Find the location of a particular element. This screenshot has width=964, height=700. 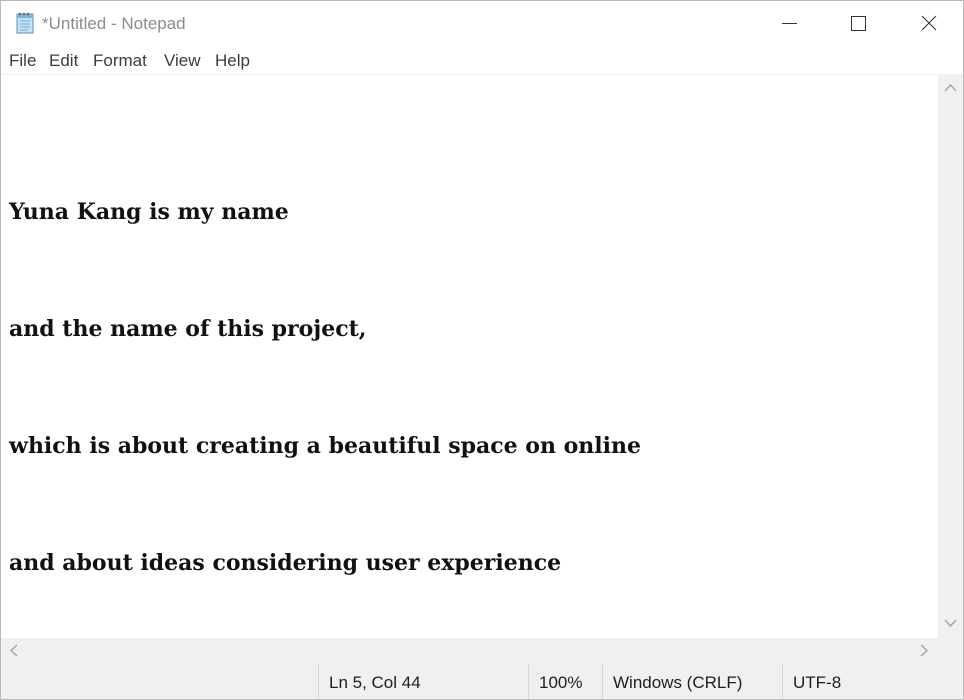

minimize-button is located at coordinates (788, 23).